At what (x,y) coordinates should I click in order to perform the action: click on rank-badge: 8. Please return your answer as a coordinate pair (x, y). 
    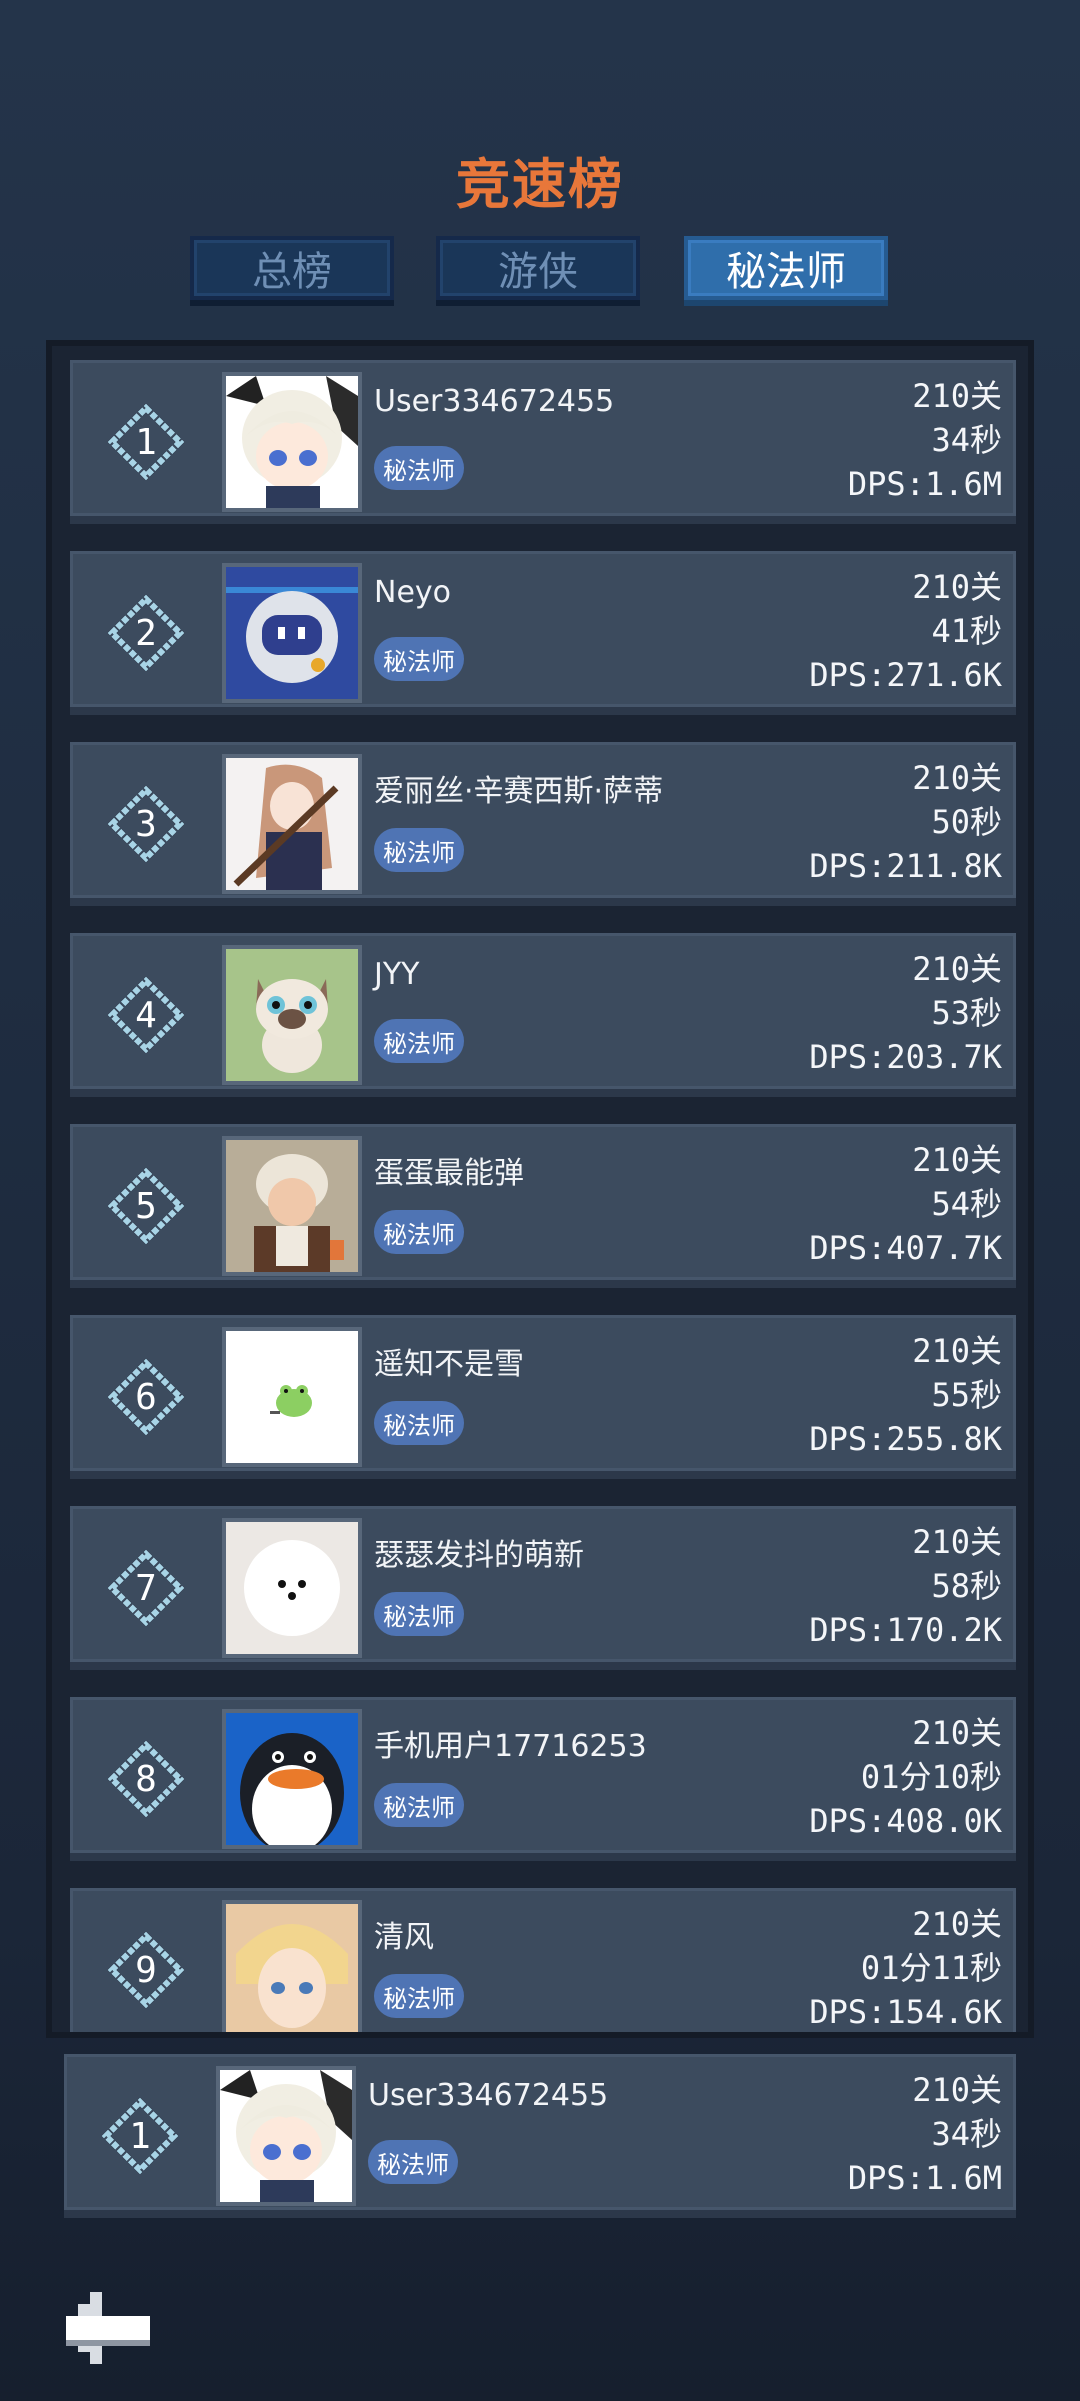
    Looking at the image, I should click on (146, 1779).